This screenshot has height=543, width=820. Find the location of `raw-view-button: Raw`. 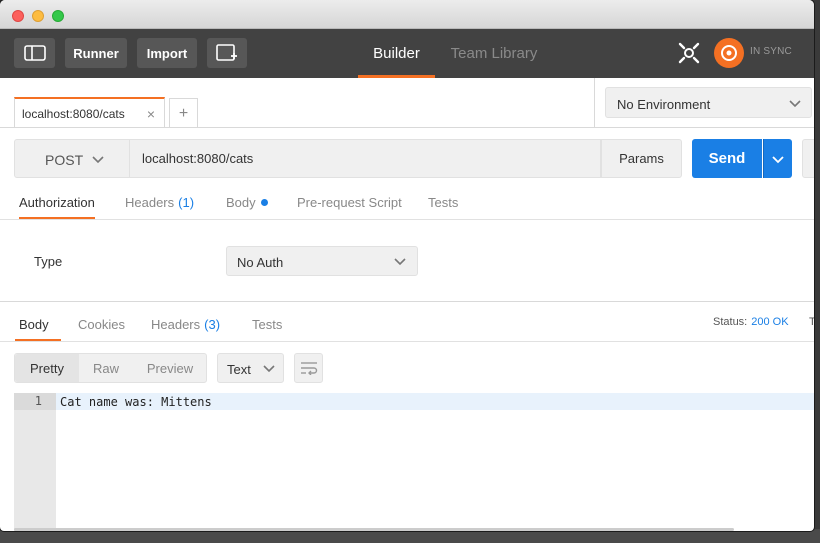

raw-view-button: Raw is located at coordinates (106, 368).